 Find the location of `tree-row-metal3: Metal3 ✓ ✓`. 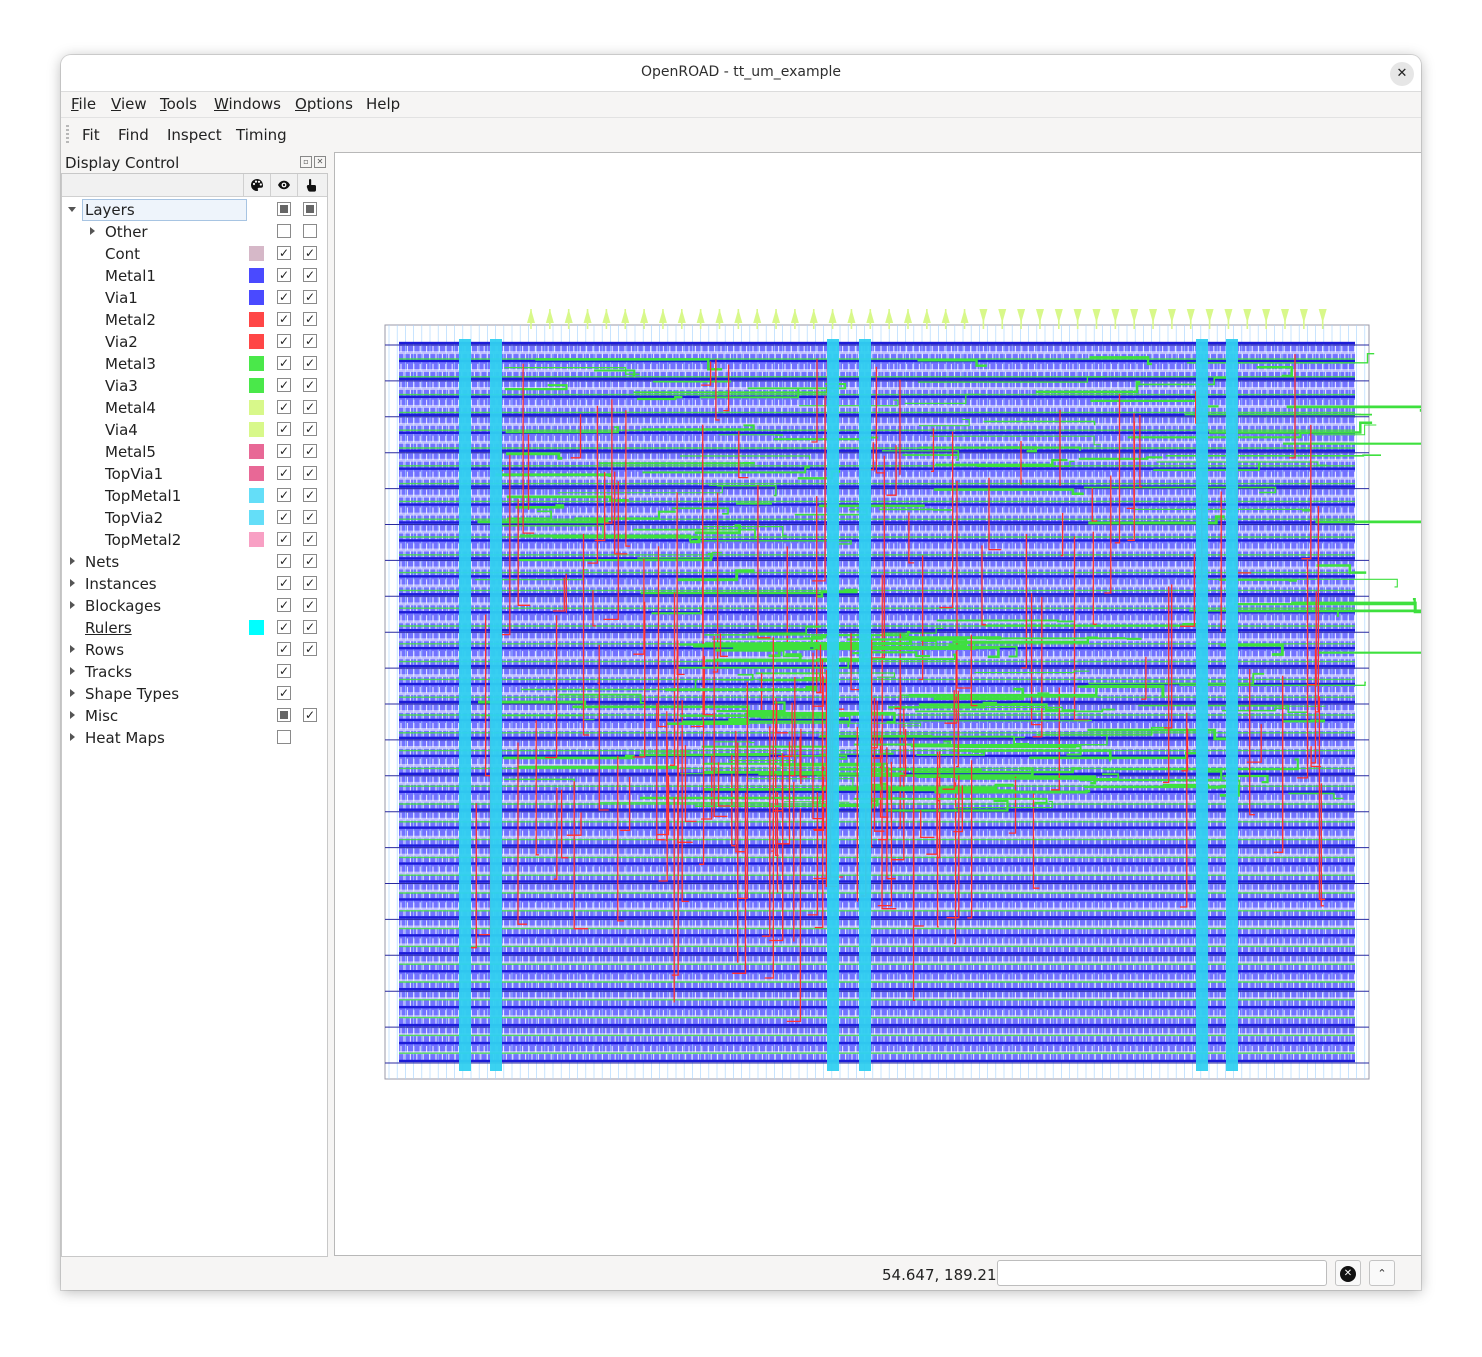

tree-row-metal3: Metal3 ✓ ✓ is located at coordinates (194, 363).